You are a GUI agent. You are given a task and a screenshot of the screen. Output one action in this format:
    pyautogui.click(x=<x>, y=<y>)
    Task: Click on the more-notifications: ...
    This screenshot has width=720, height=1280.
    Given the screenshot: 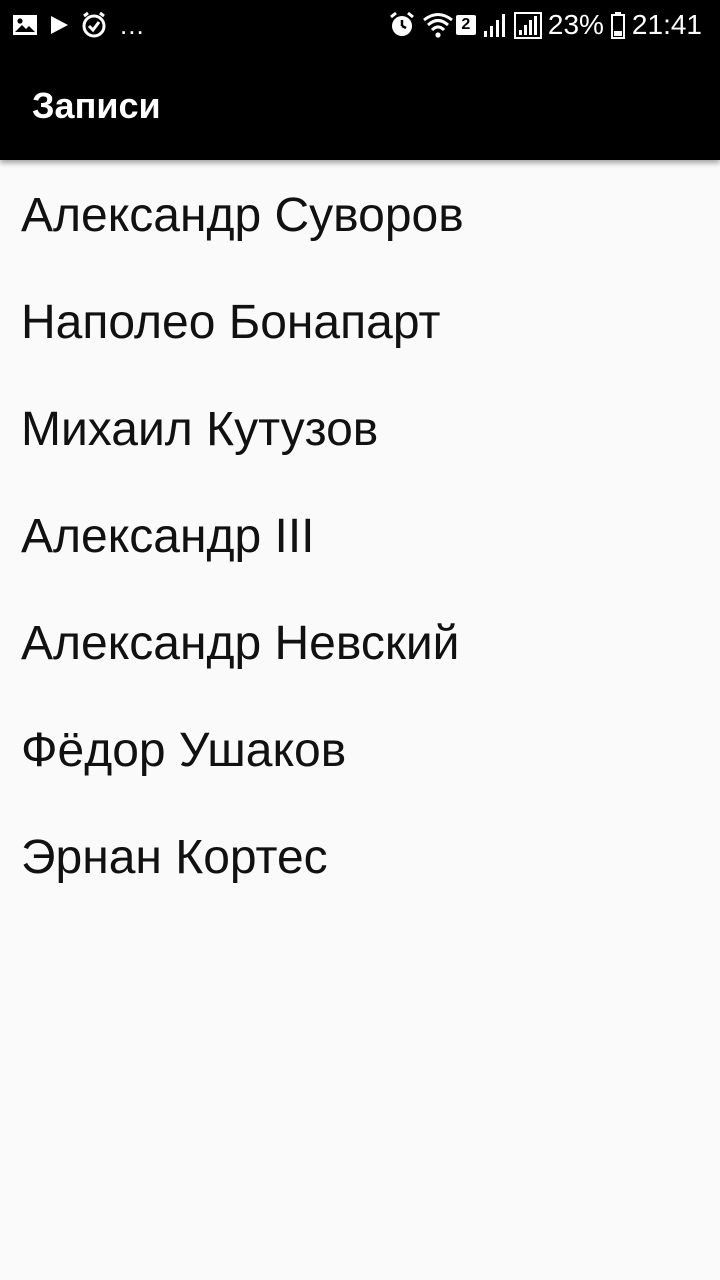 What is the action you would take?
    pyautogui.click(x=132, y=25)
    